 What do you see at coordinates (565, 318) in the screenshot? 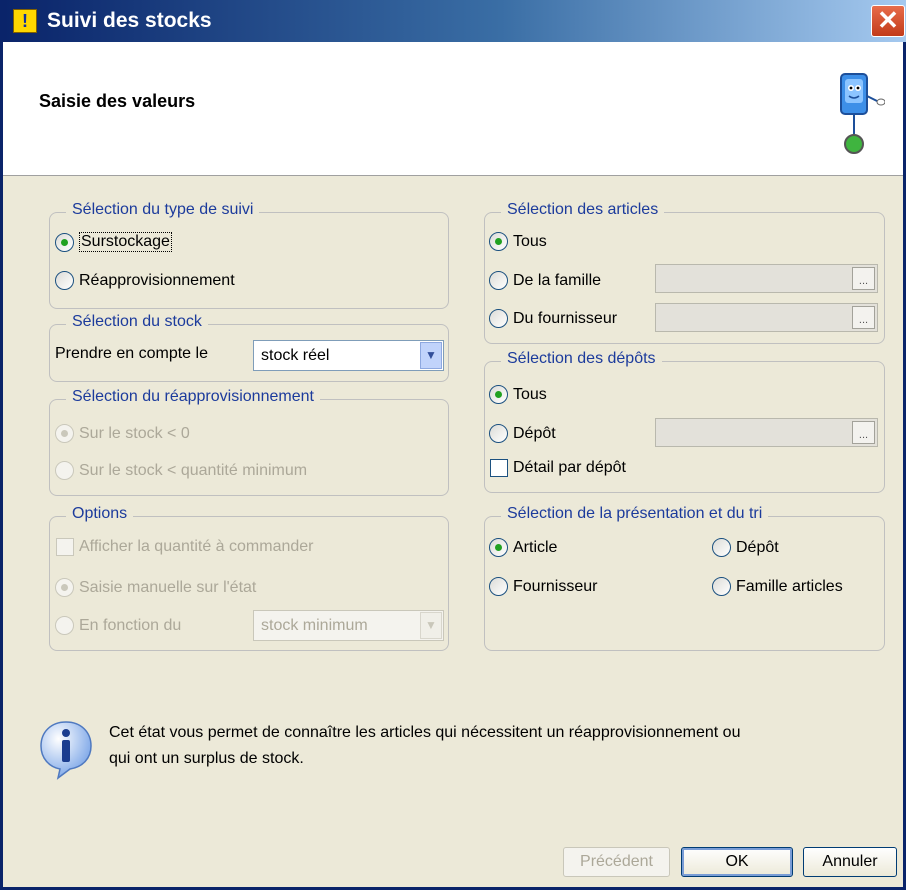
I see `radio-label: Du fournisseur` at bounding box center [565, 318].